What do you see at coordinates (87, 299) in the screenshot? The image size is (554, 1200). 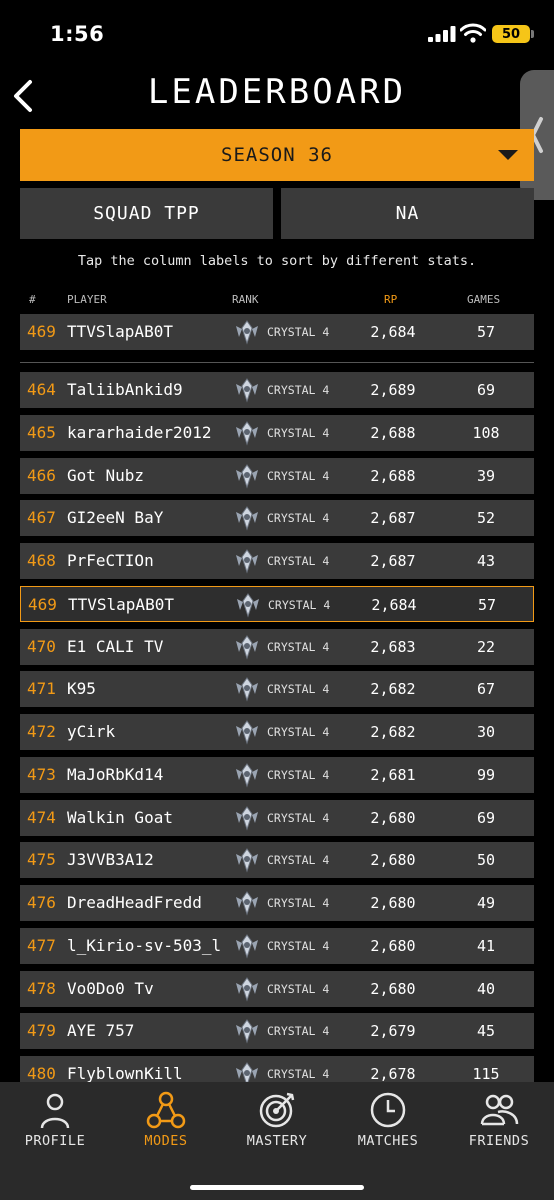 I see `column-header-player: PLAYER` at bounding box center [87, 299].